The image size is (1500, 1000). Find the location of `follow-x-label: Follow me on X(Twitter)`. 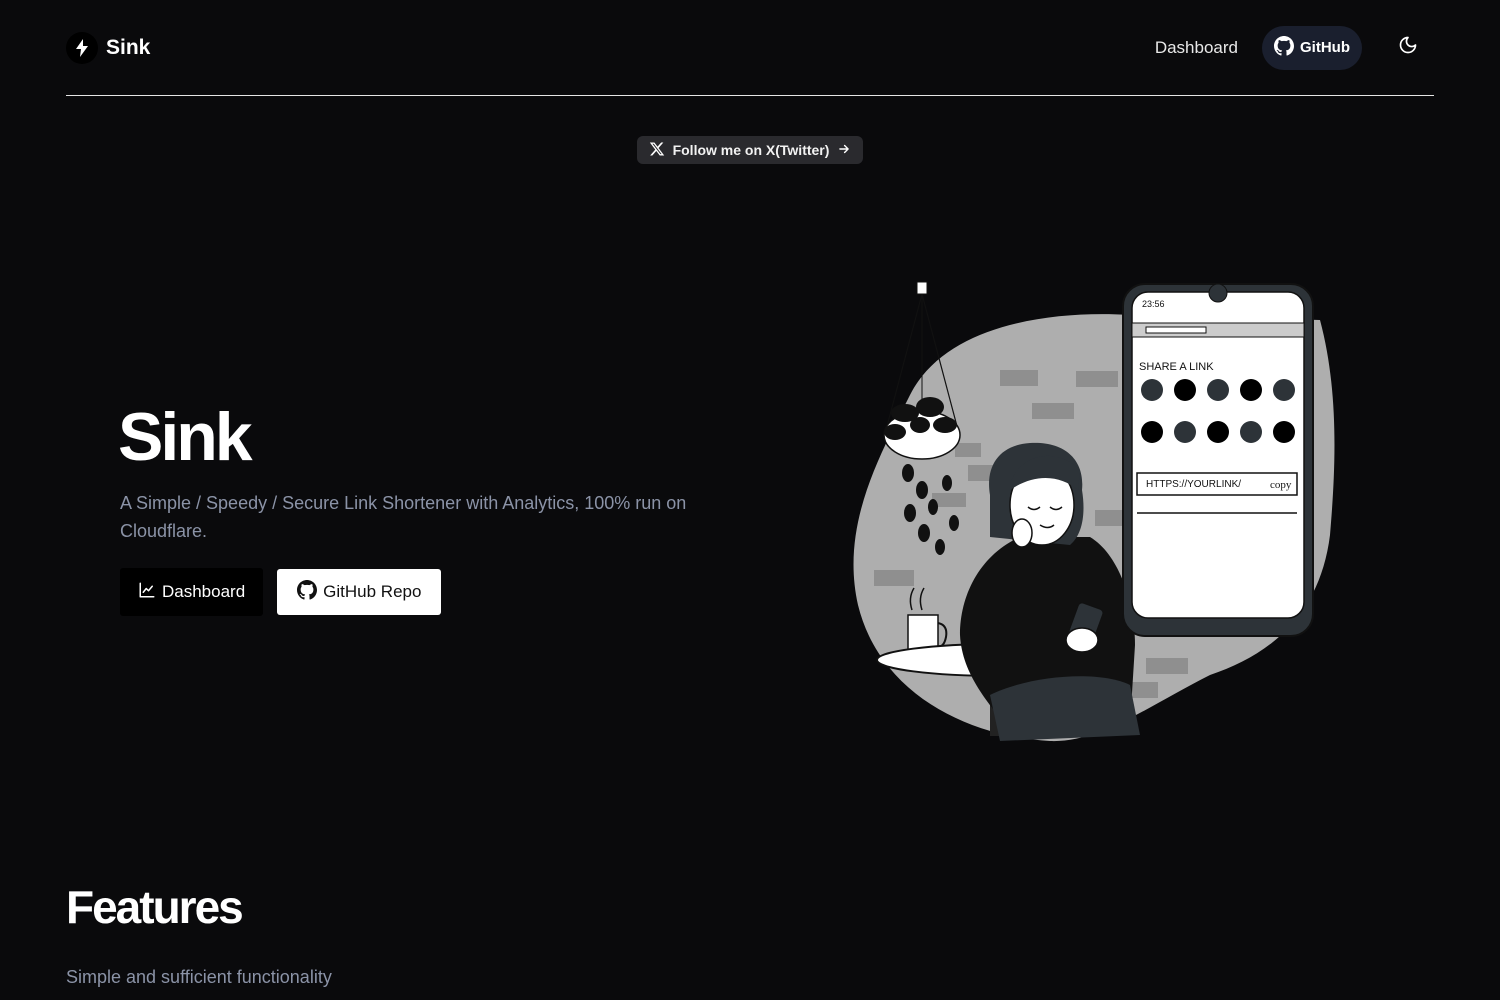

follow-x-label: Follow me on X(Twitter) is located at coordinates (751, 150).